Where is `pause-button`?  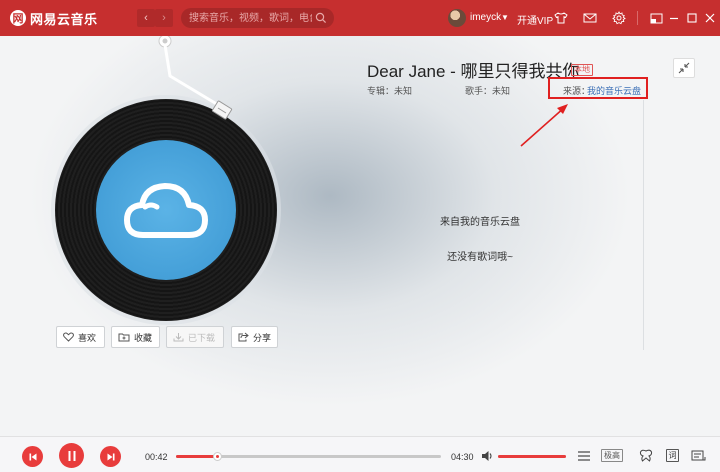 pause-button is located at coordinates (71, 455).